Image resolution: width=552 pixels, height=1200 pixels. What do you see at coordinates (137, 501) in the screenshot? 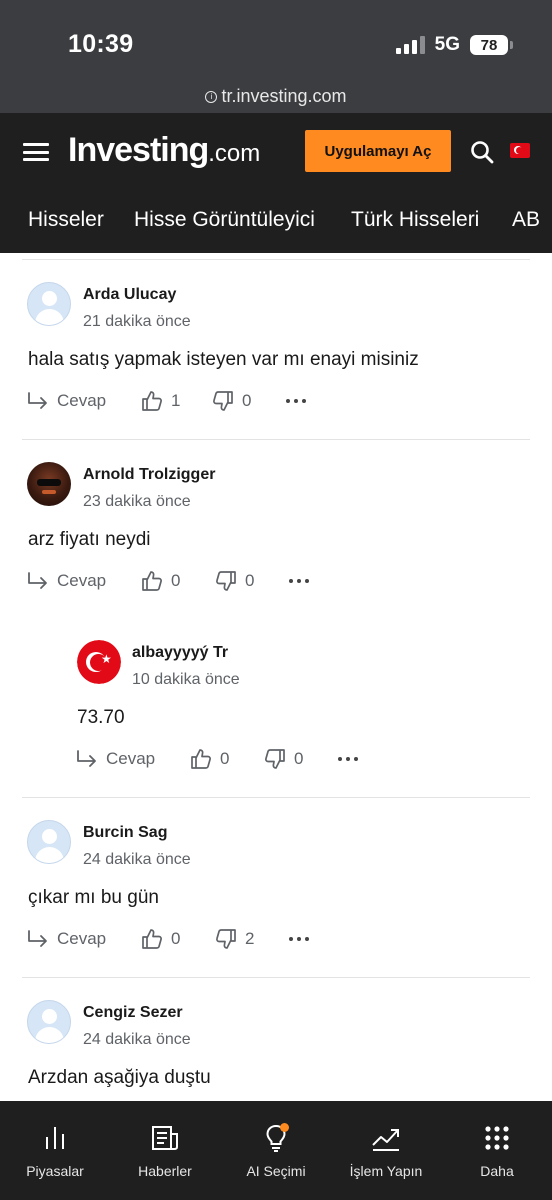
I see `comment-time: 23 dakika önce` at bounding box center [137, 501].